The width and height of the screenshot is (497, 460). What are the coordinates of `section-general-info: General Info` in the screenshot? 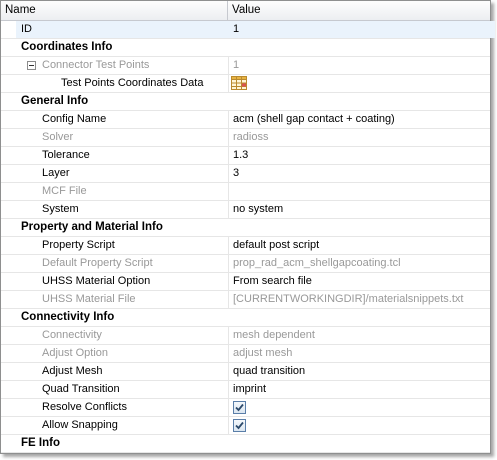 It's located at (245, 102).